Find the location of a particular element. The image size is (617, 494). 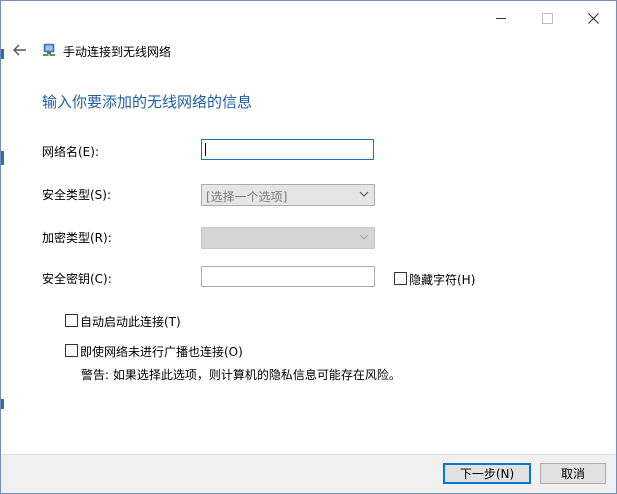

text-caret is located at coordinates (205, 149).